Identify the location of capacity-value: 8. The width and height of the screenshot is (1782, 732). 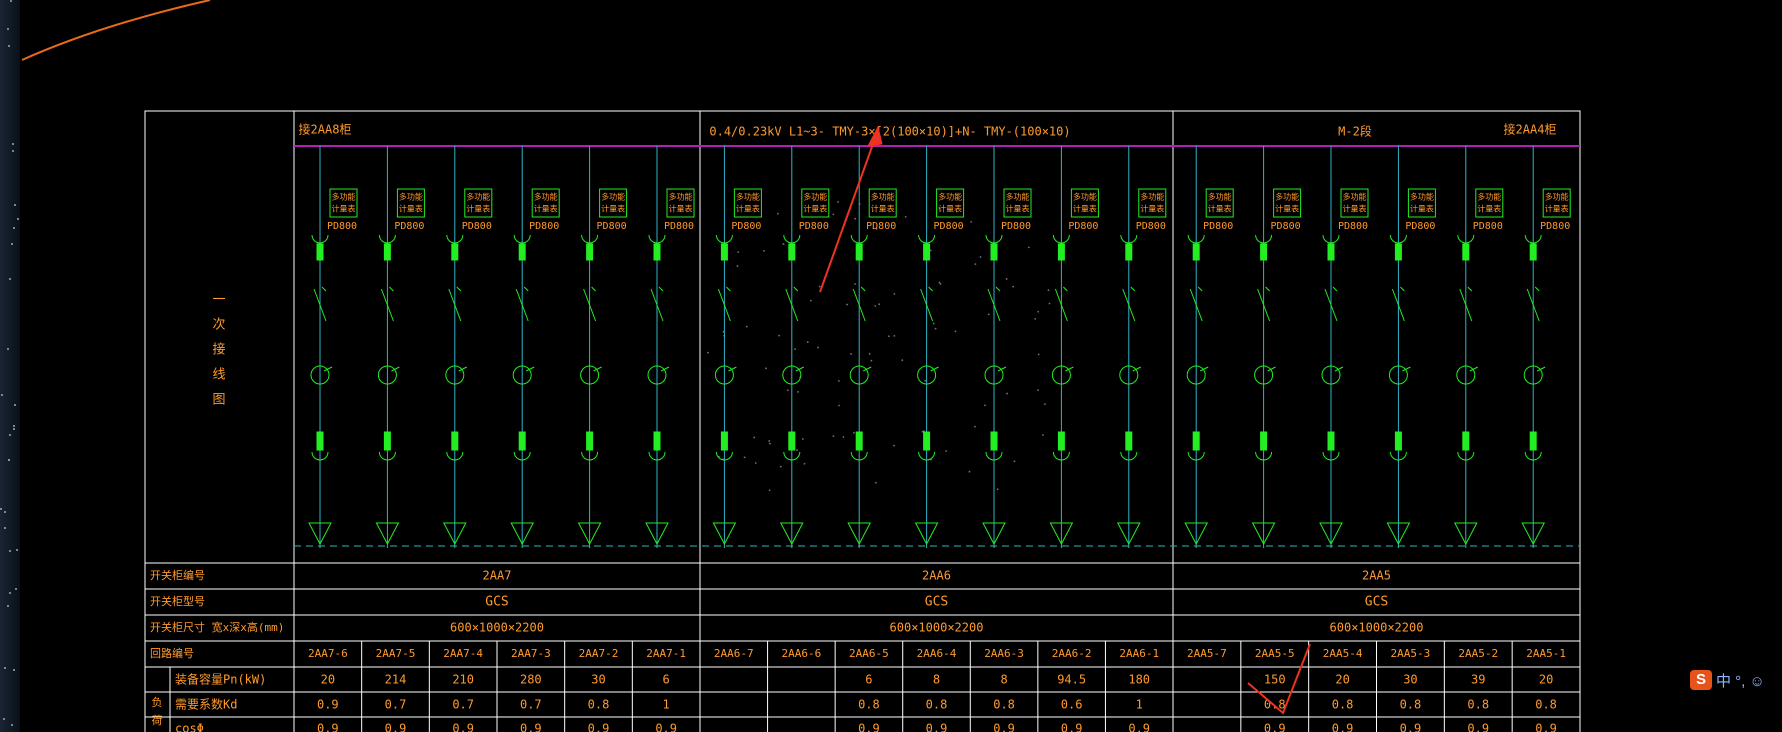
(936, 680).